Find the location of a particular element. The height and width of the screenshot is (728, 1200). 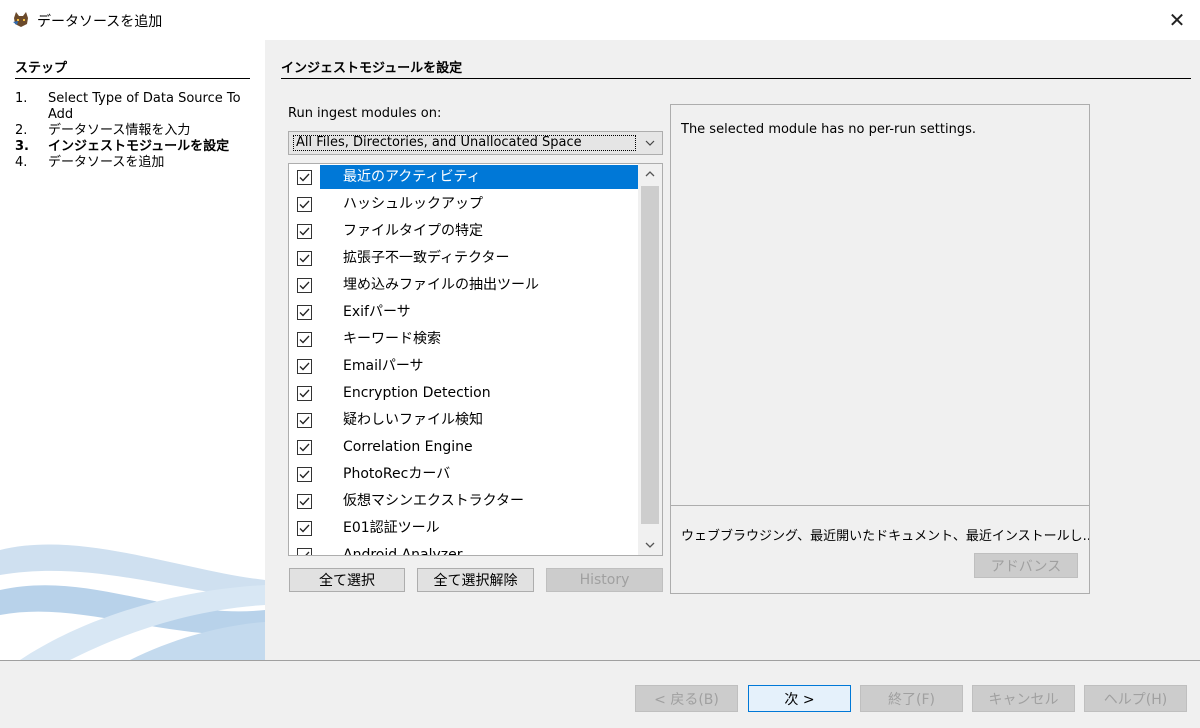

module-row: 疑わしいファイル検知 is located at coordinates (464, 420).